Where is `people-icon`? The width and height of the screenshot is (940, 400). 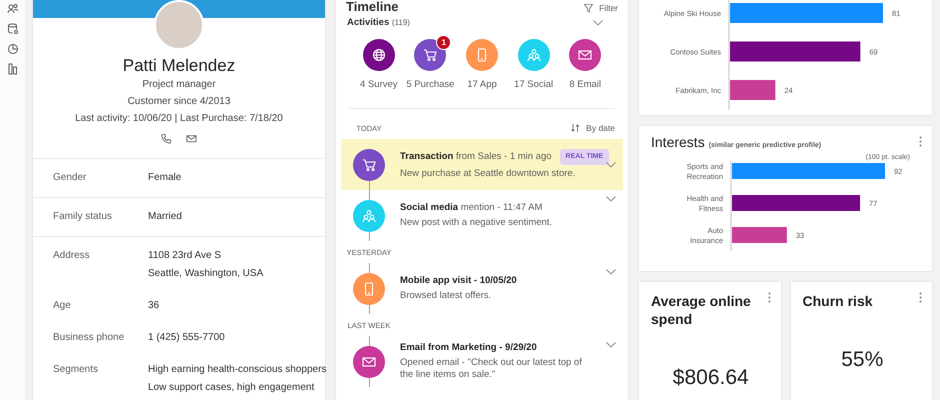 people-icon is located at coordinates (12, 9).